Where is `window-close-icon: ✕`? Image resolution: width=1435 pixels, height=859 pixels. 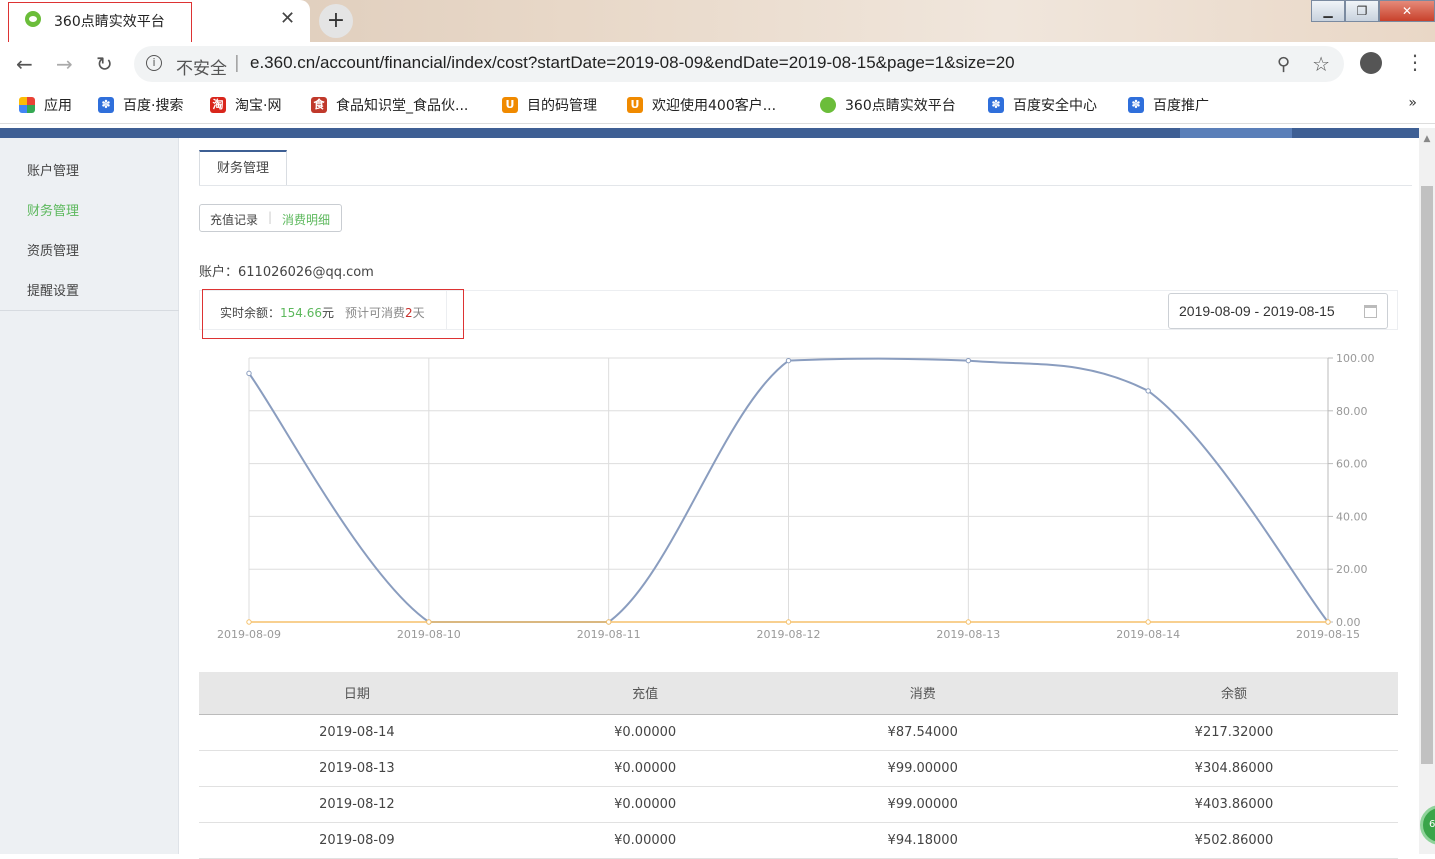 window-close-icon: ✕ is located at coordinates (1407, 11).